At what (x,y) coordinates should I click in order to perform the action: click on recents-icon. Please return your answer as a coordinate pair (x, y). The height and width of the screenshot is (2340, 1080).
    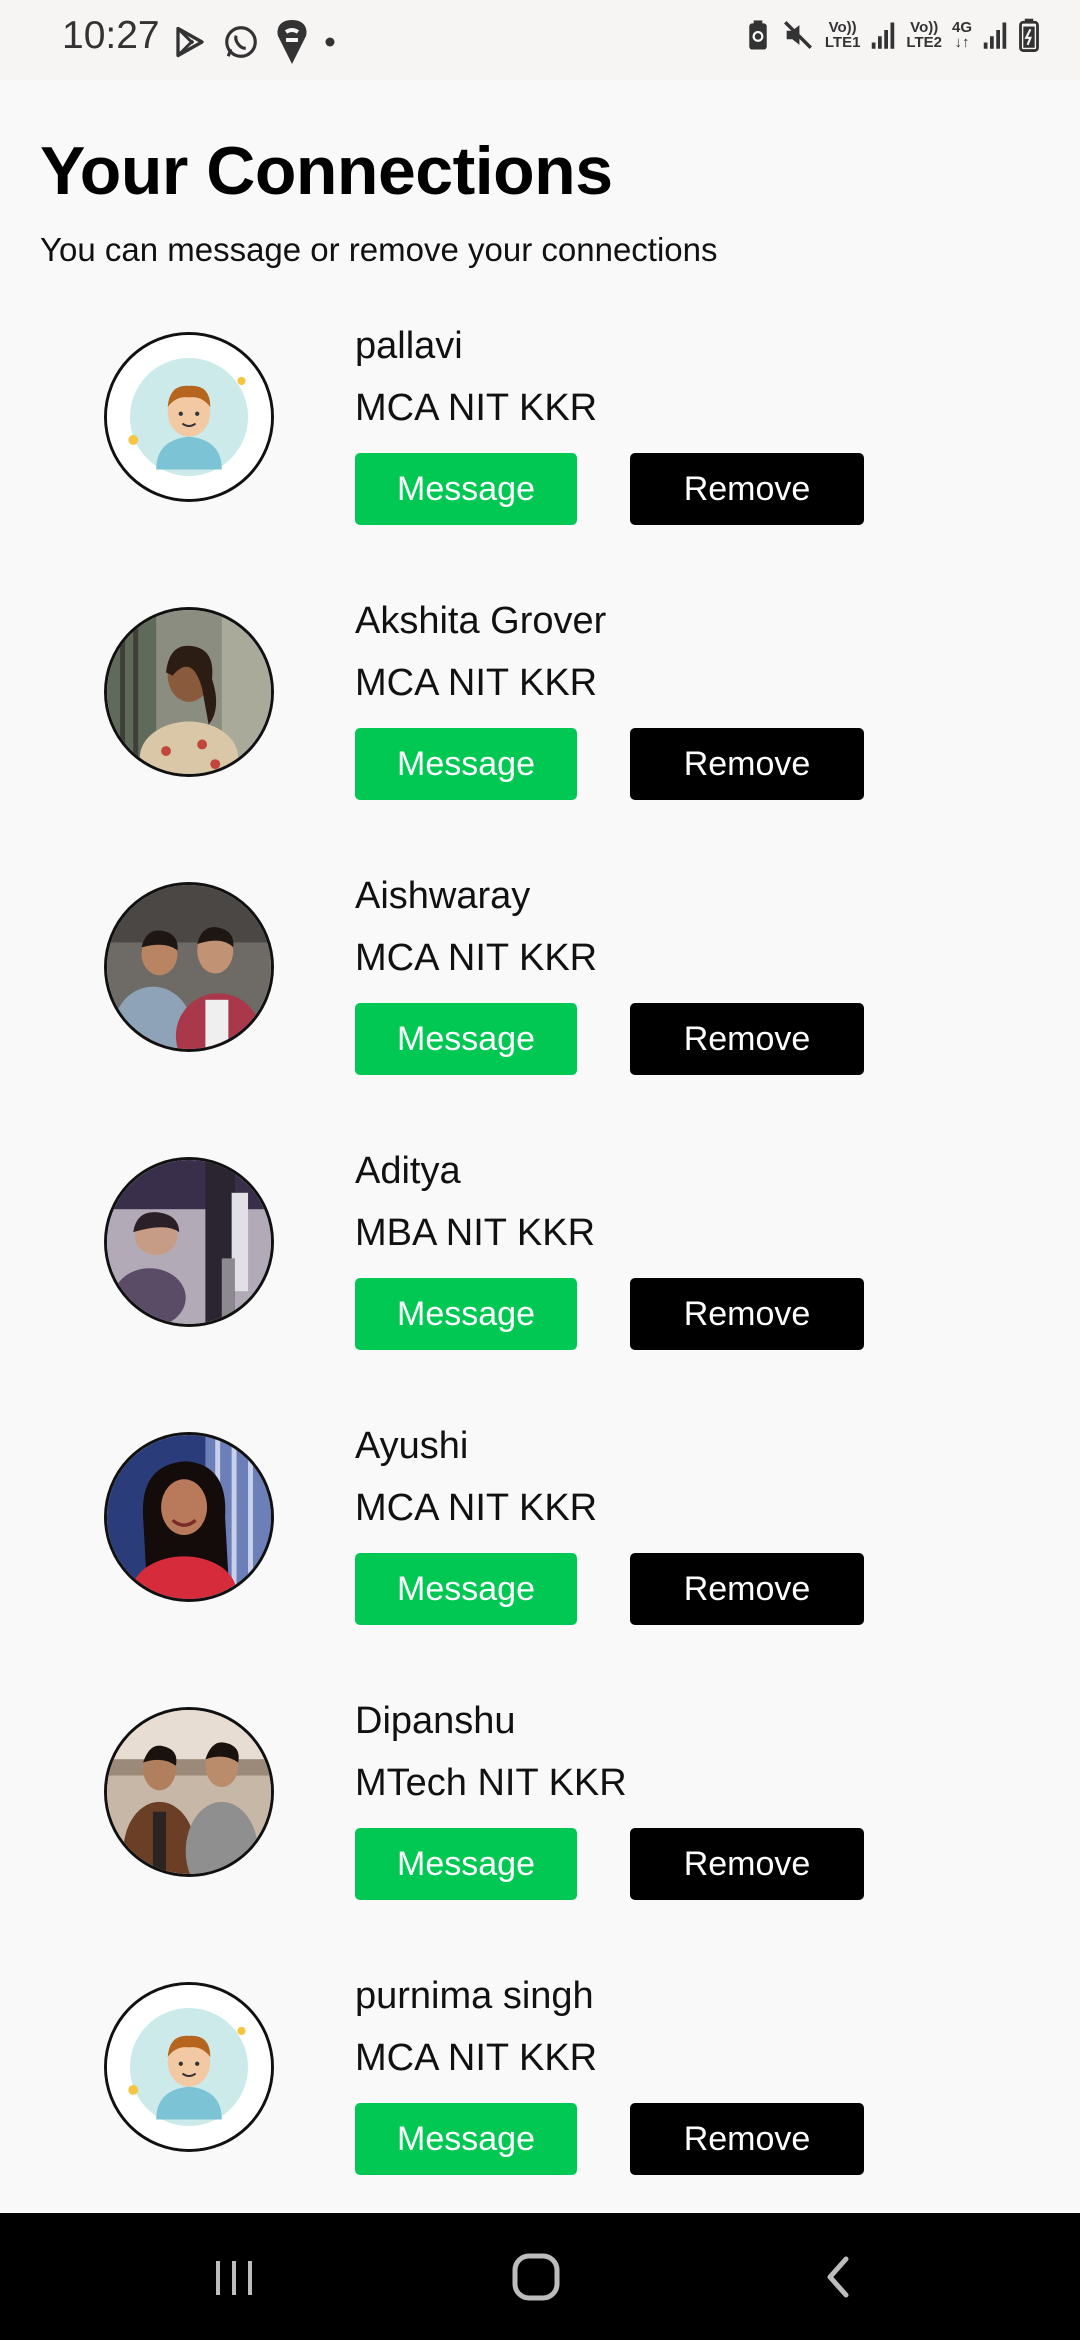
    Looking at the image, I should click on (234, 2277).